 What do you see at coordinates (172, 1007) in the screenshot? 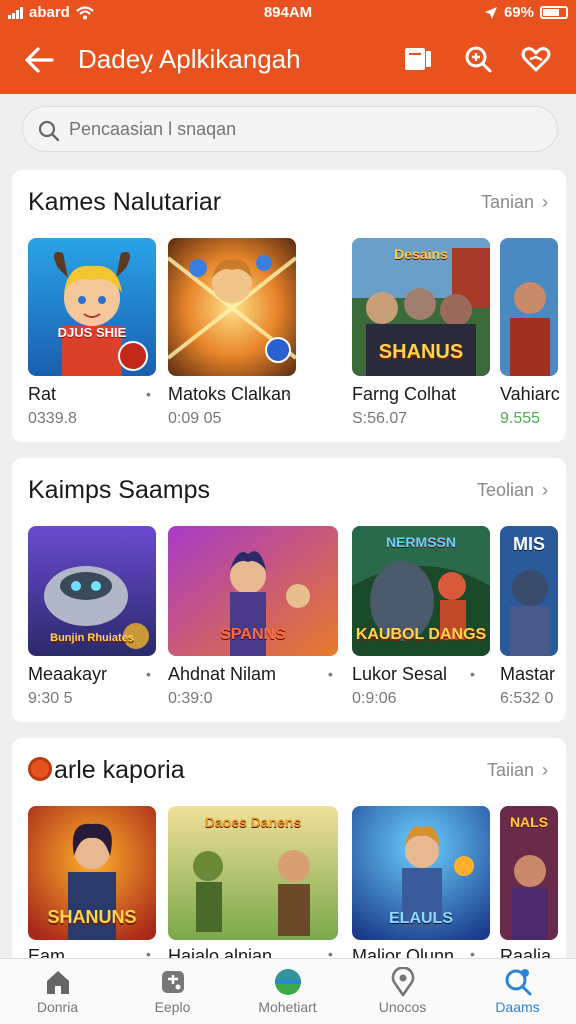
I see `nav-label: Eeplo` at bounding box center [172, 1007].